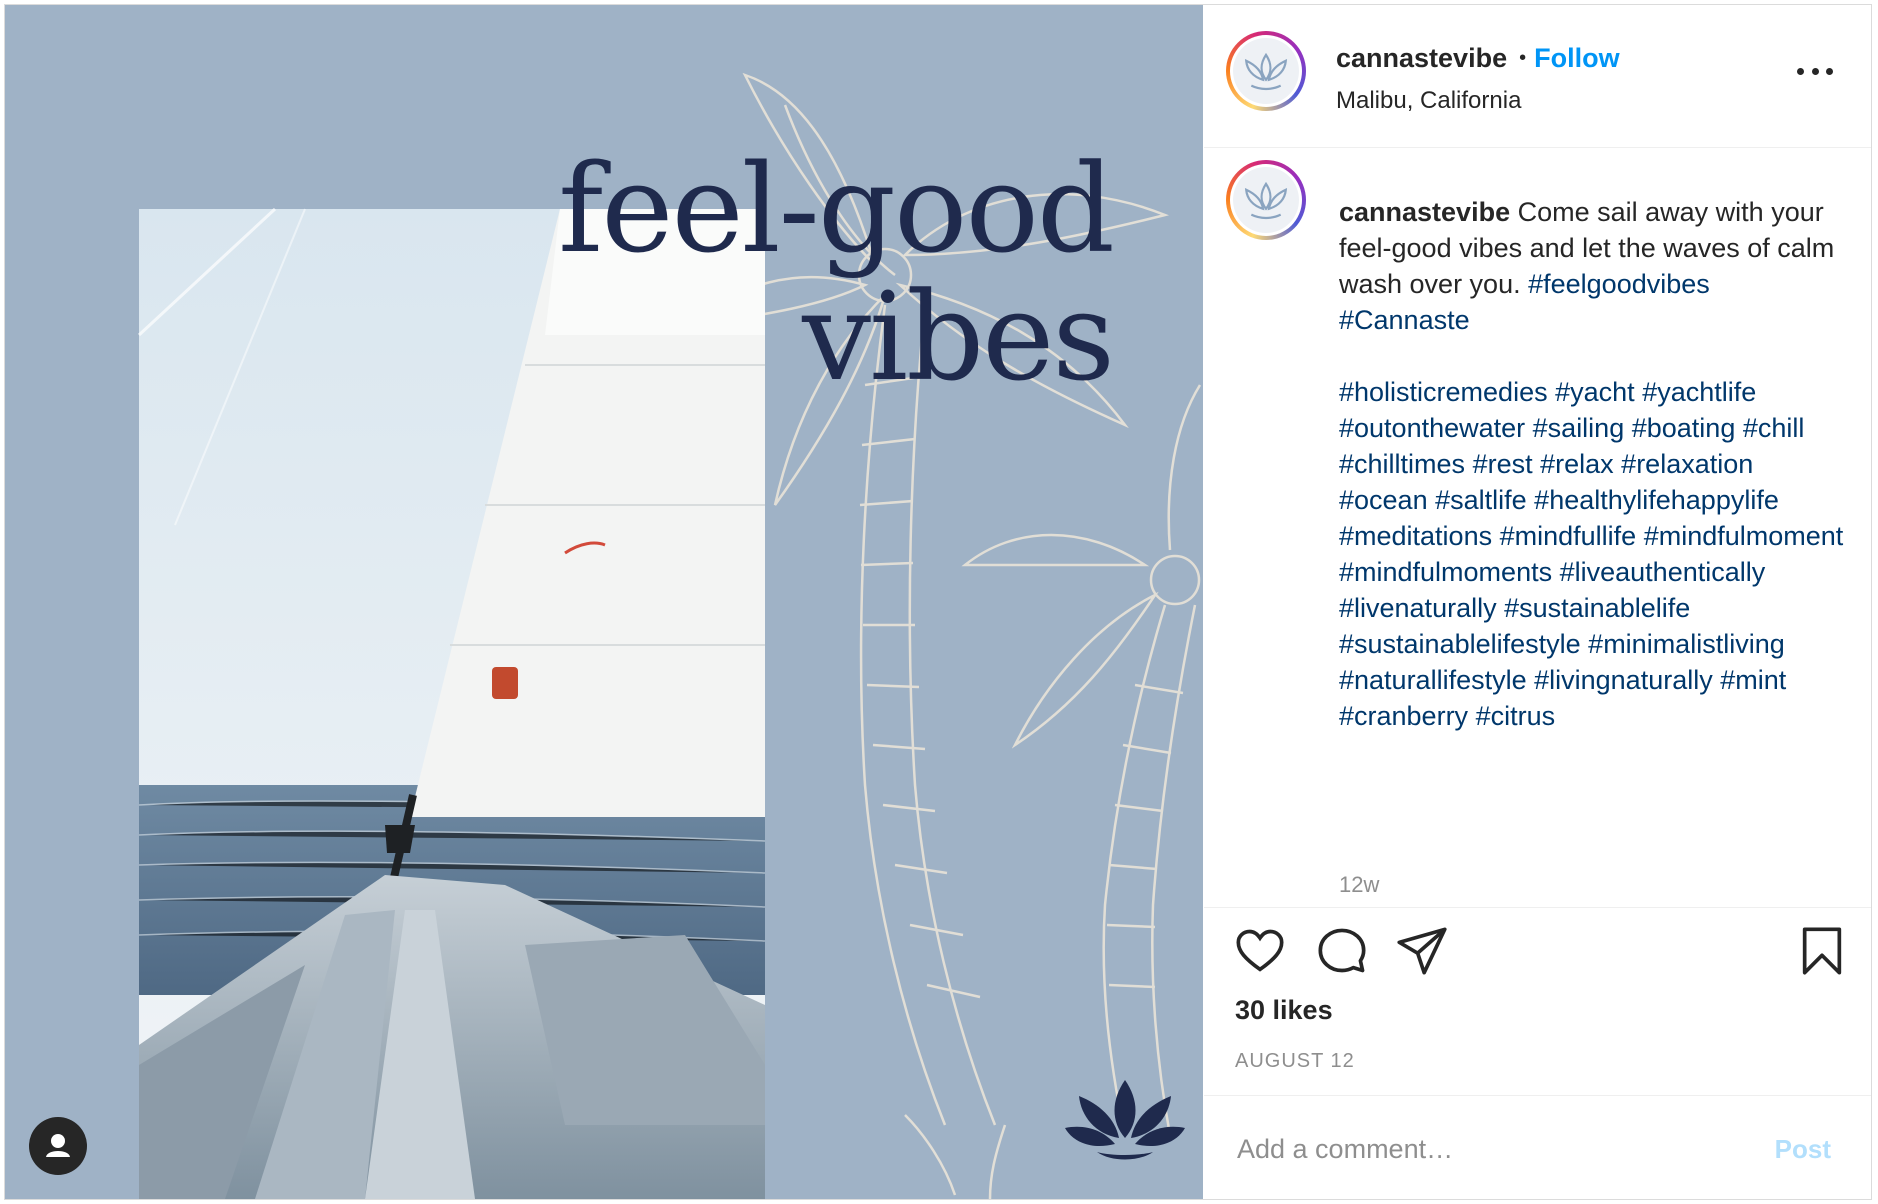 This screenshot has width=1878, height=1204. I want to click on hashtag: #mindfulmoment, so click(1744, 536).